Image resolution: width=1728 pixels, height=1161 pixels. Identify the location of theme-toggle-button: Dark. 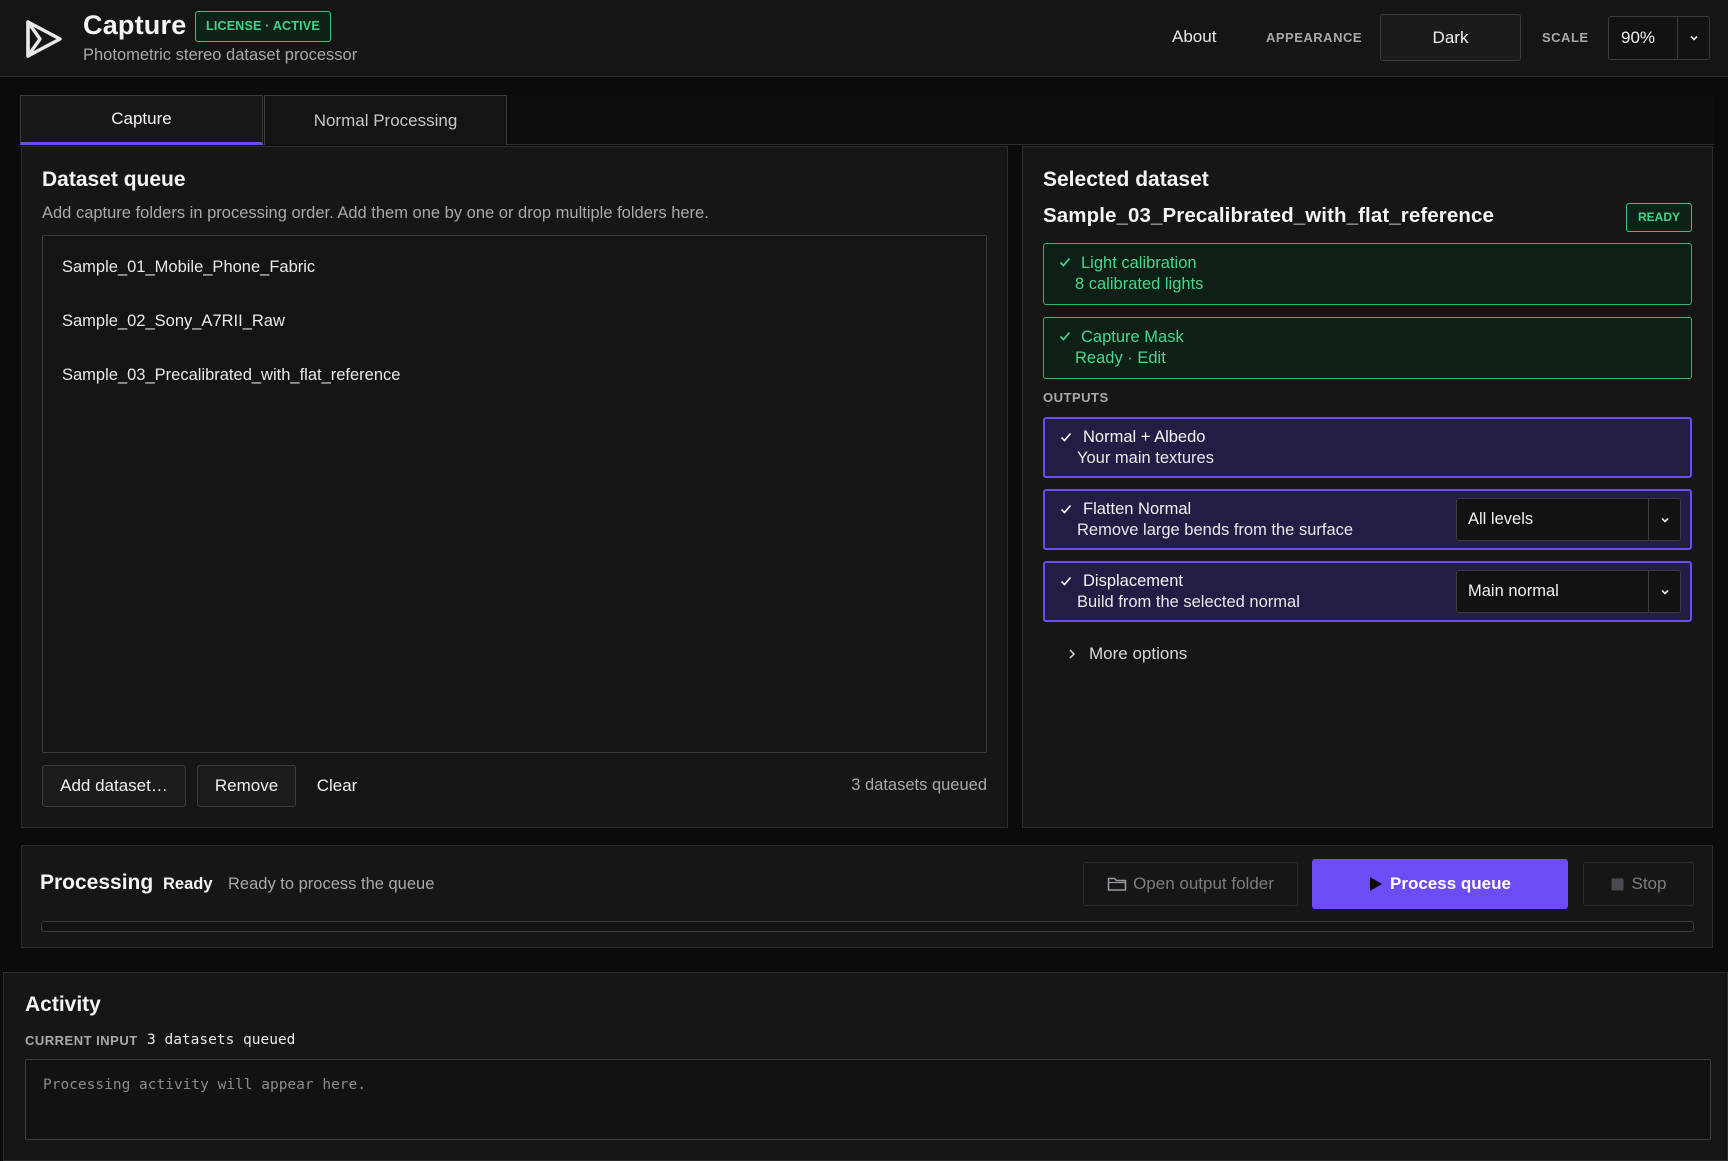
(1450, 37).